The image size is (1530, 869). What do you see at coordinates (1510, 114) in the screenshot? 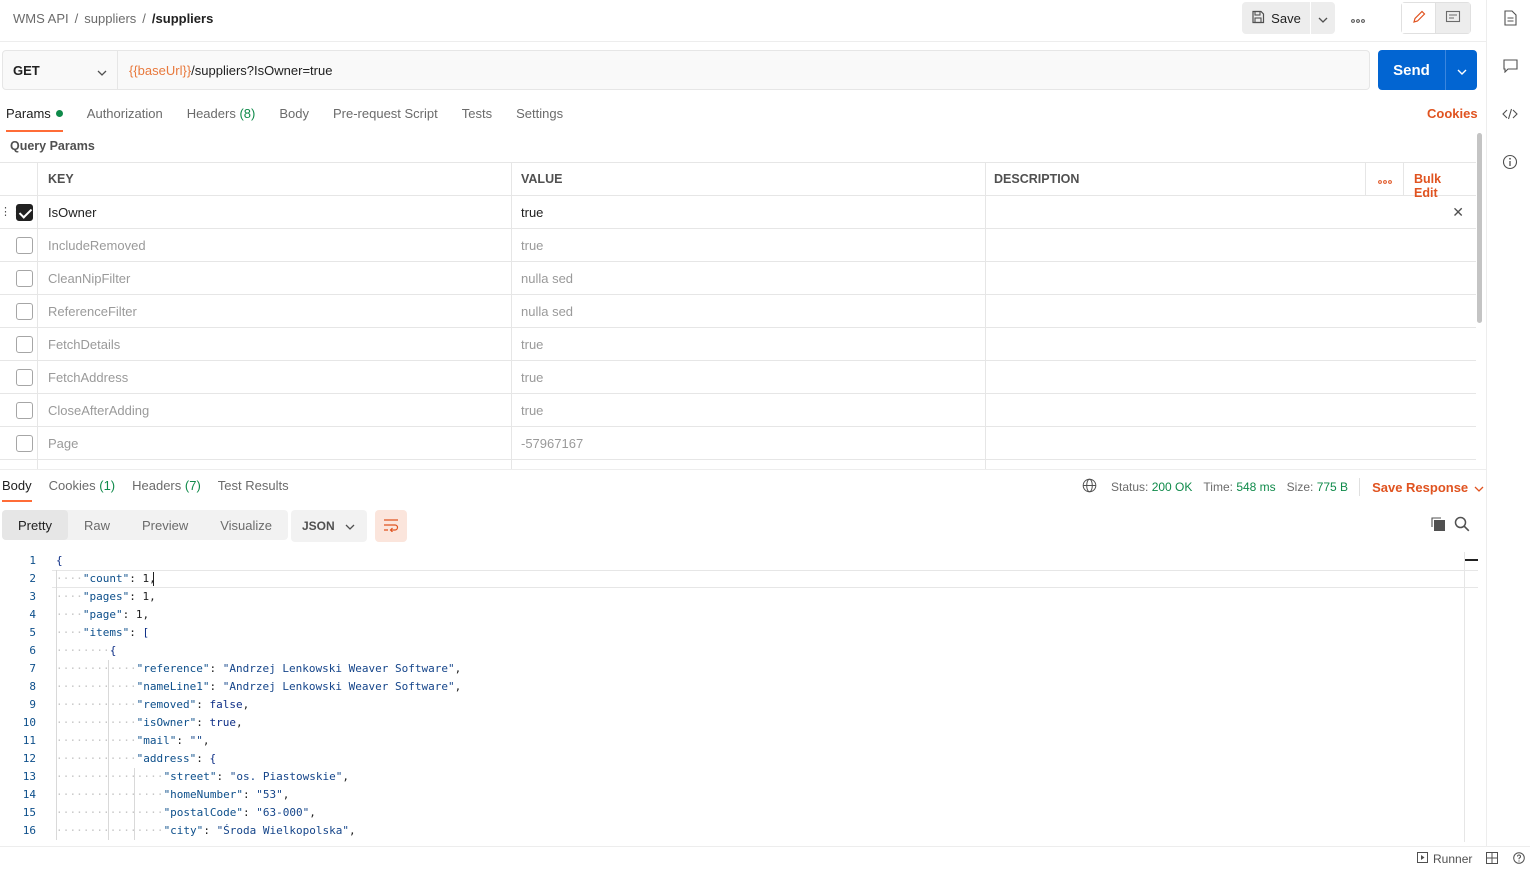
I see `code-icon` at bounding box center [1510, 114].